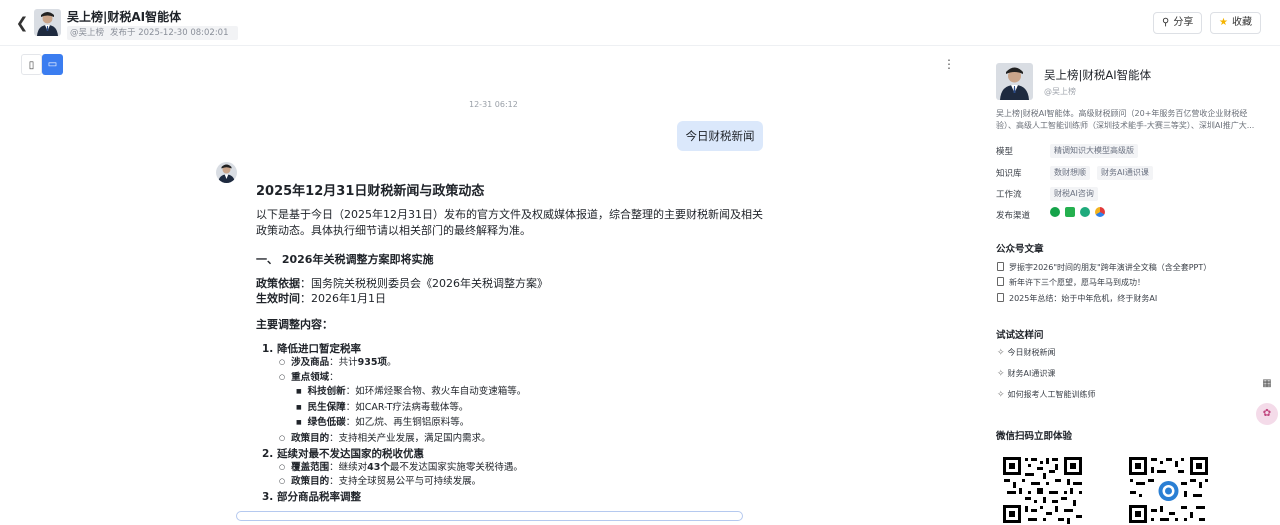  What do you see at coordinates (52, 64) in the screenshot?
I see `desktop-view-icon: ▭` at bounding box center [52, 64].